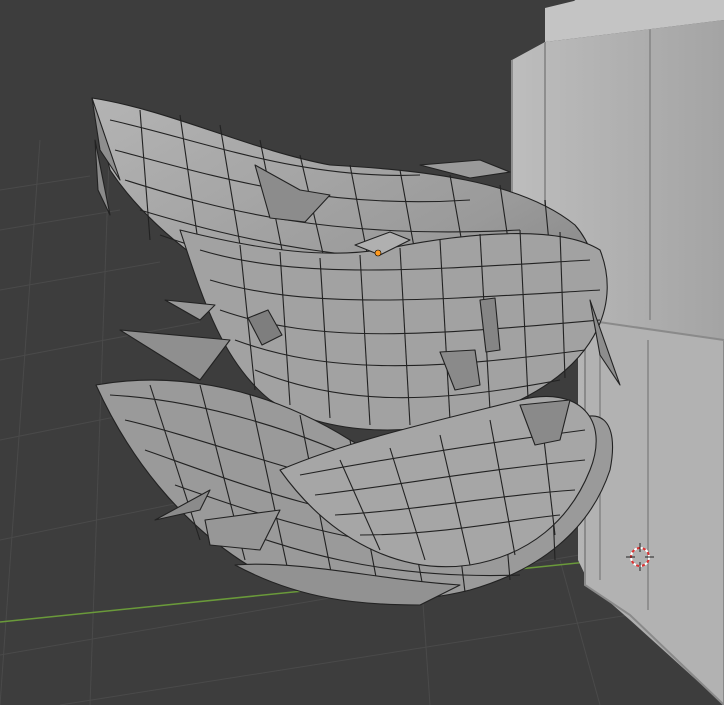  Describe the element at coordinates (378, 253) in the screenshot. I see `selected-vertex` at that location.